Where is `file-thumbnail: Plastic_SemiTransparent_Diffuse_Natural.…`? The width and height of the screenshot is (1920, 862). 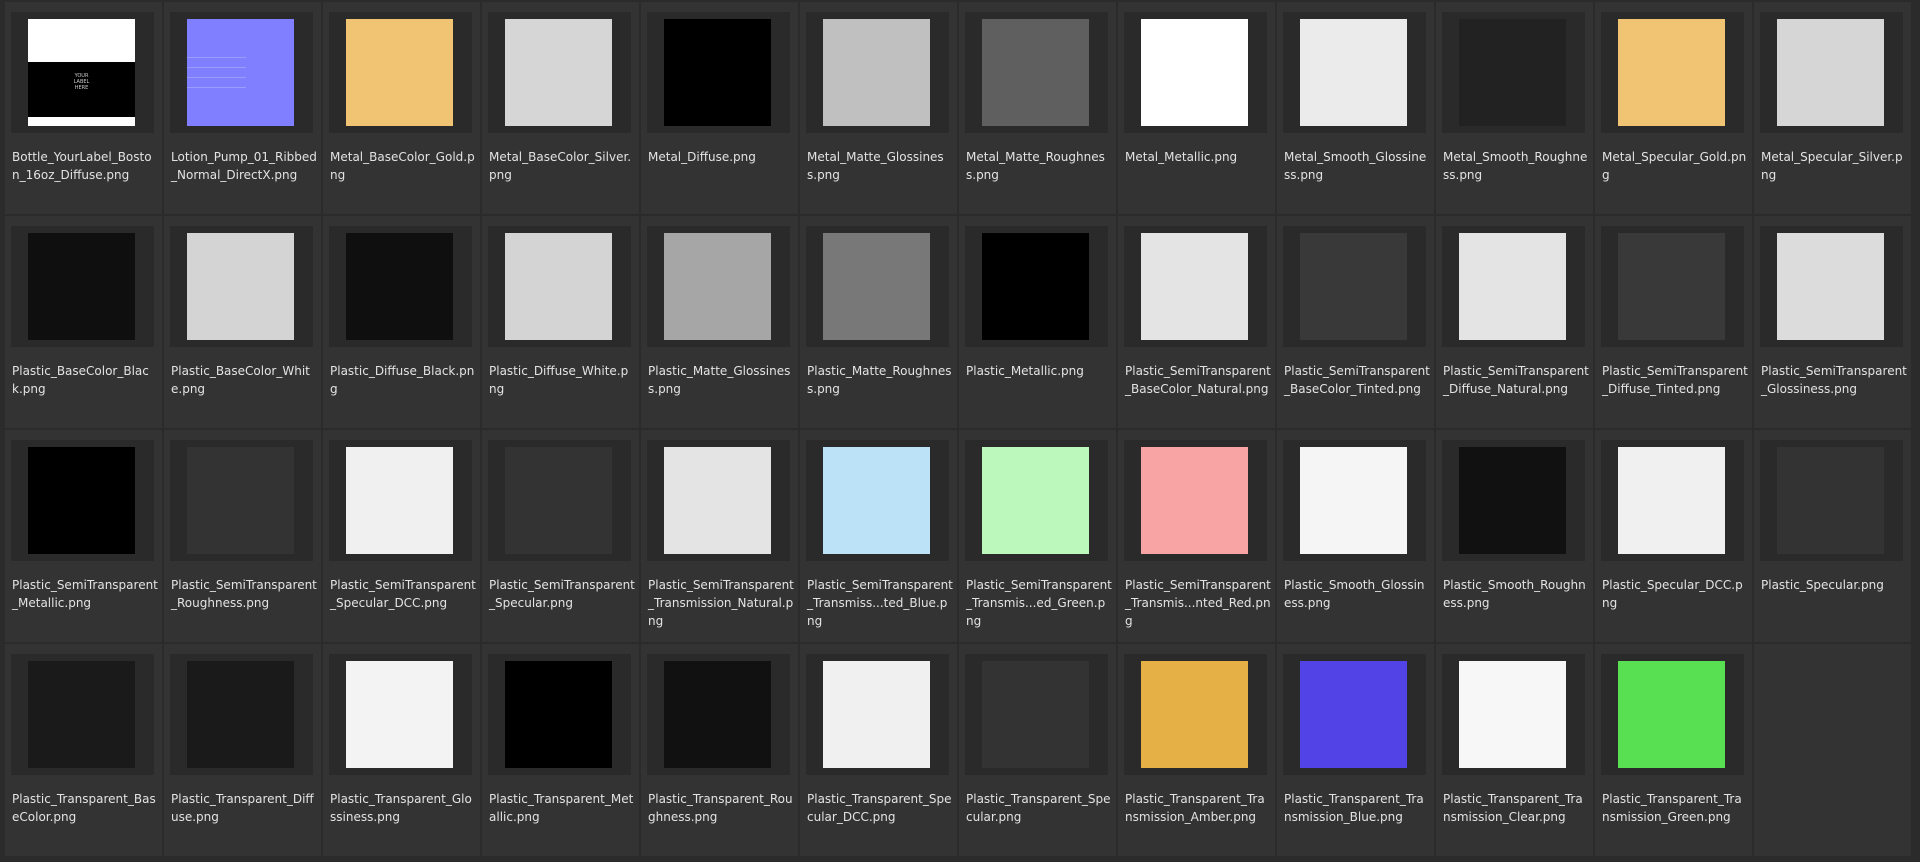 file-thumbnail: Plastic_SemiTransparent_Diffuse_Natural.… is located at coordinates (1514, 322).